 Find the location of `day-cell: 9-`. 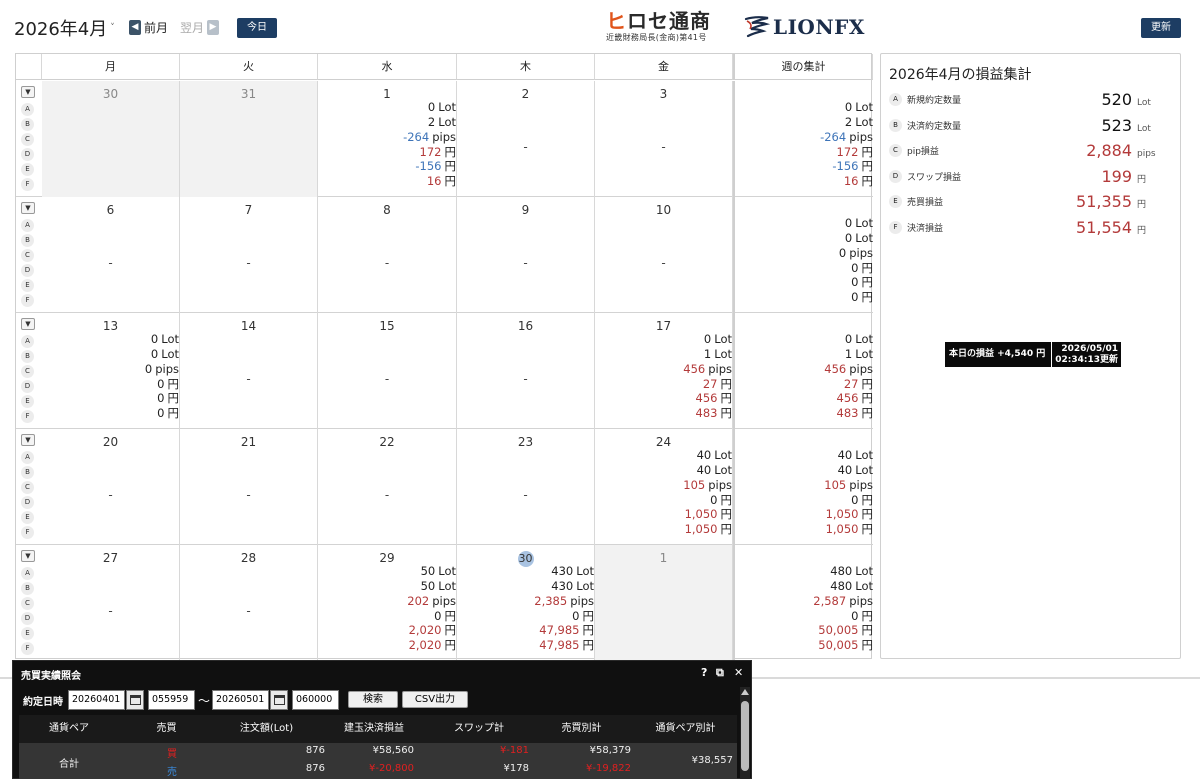

day-cell: 9- is located at coordinates (526, 255).